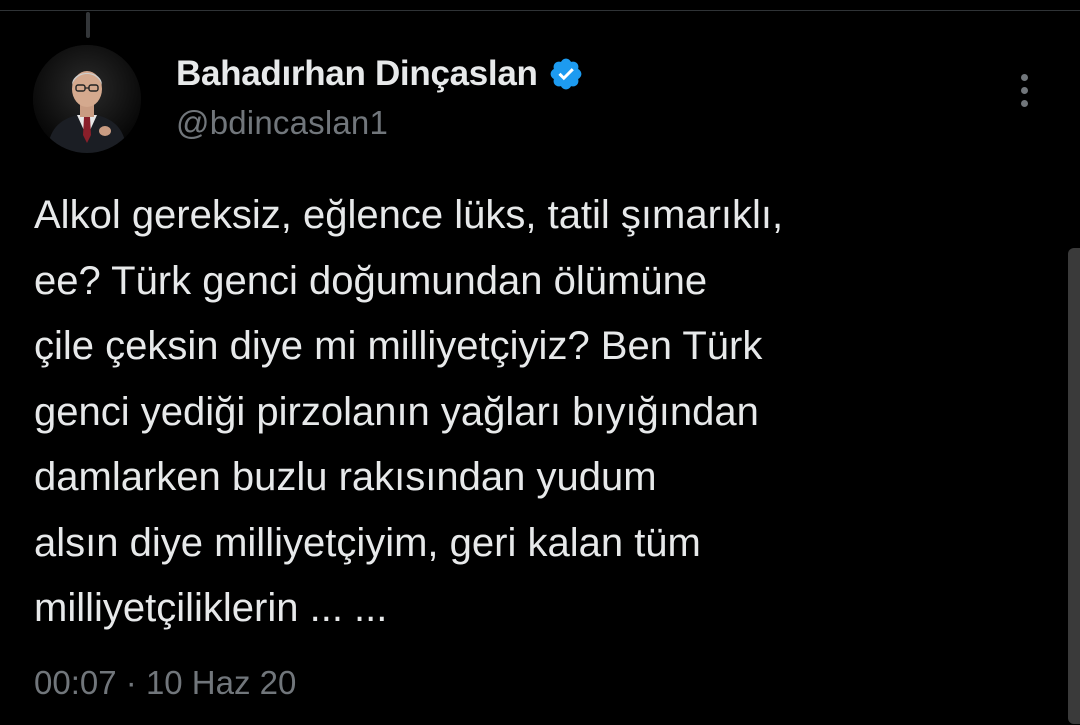 Image resolution: width=1080 pixels, height=725 pixels. Describe the element at coordinates (357, 74) in the screenshot. I see `author-display-name: Bahadırhan Dinçaslan` at that location.